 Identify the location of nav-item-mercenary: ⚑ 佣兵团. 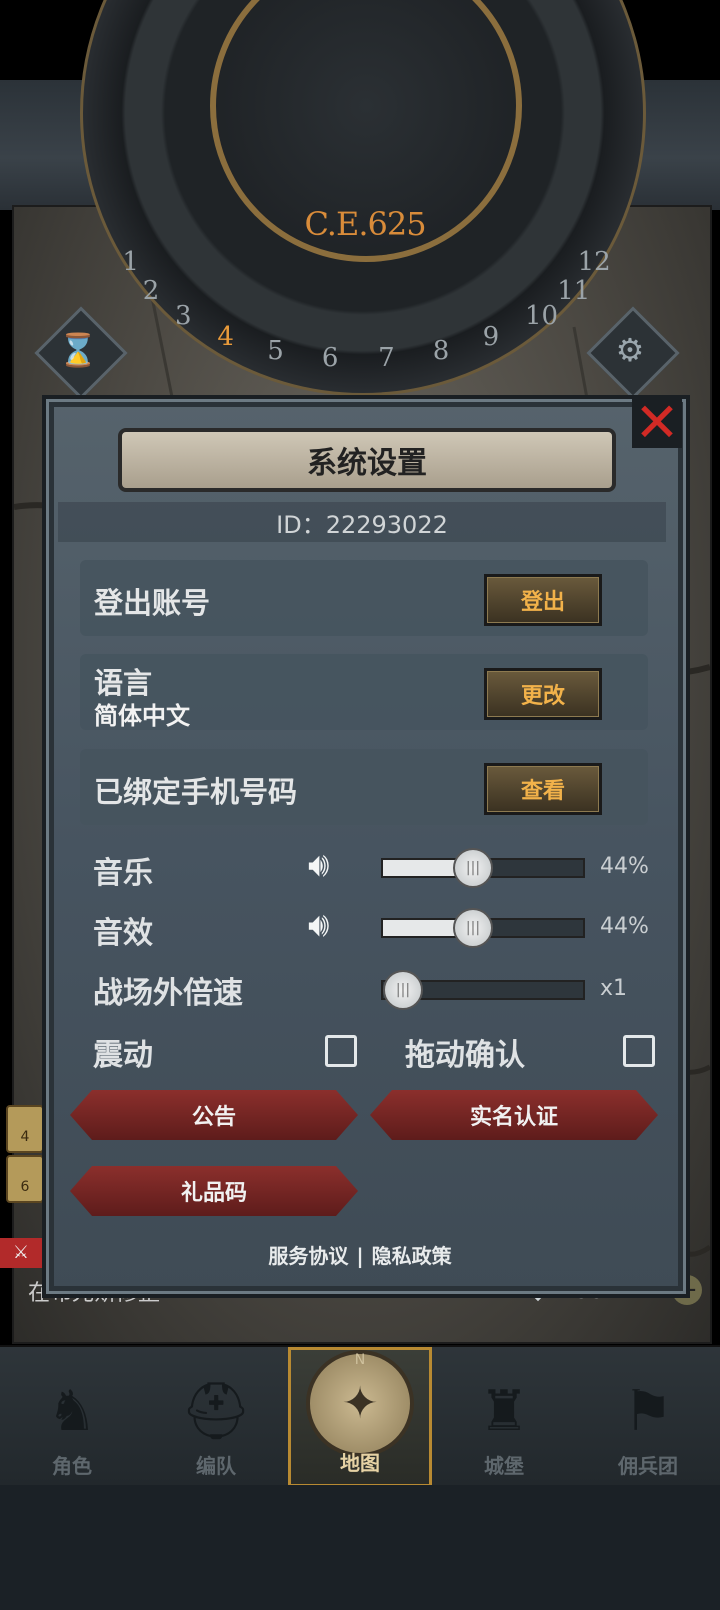
(648, 1417).